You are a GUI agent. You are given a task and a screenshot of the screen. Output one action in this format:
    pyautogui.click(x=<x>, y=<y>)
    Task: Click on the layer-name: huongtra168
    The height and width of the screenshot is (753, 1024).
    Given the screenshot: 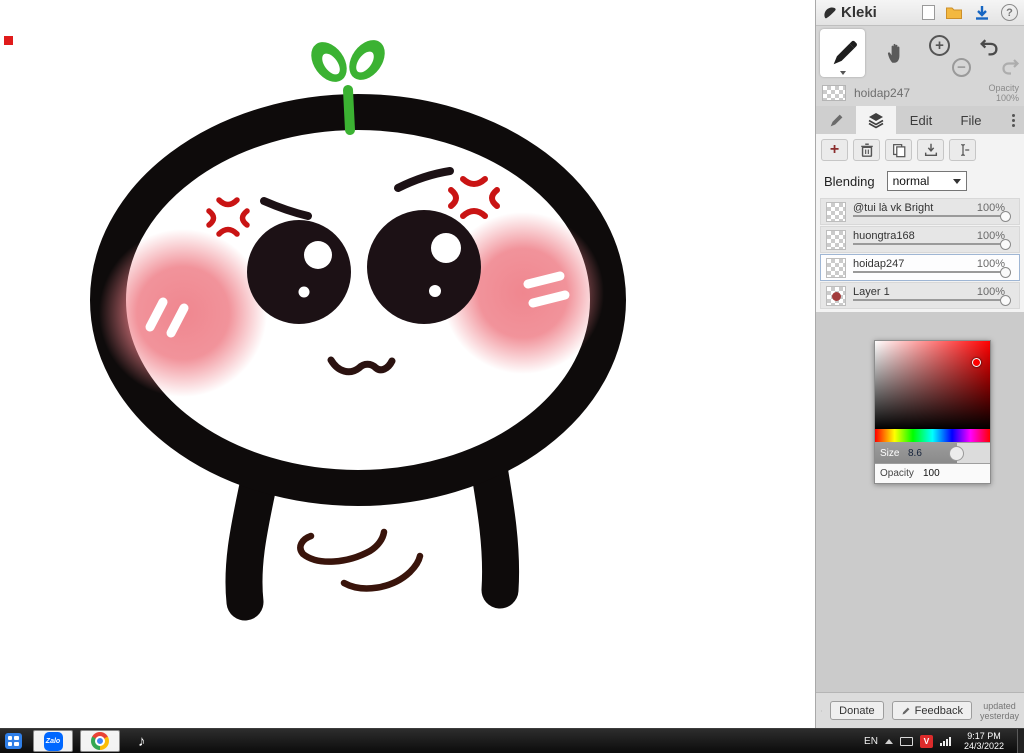 What is the action you would take?
    pyautogui.click(x=884, y=236)
    